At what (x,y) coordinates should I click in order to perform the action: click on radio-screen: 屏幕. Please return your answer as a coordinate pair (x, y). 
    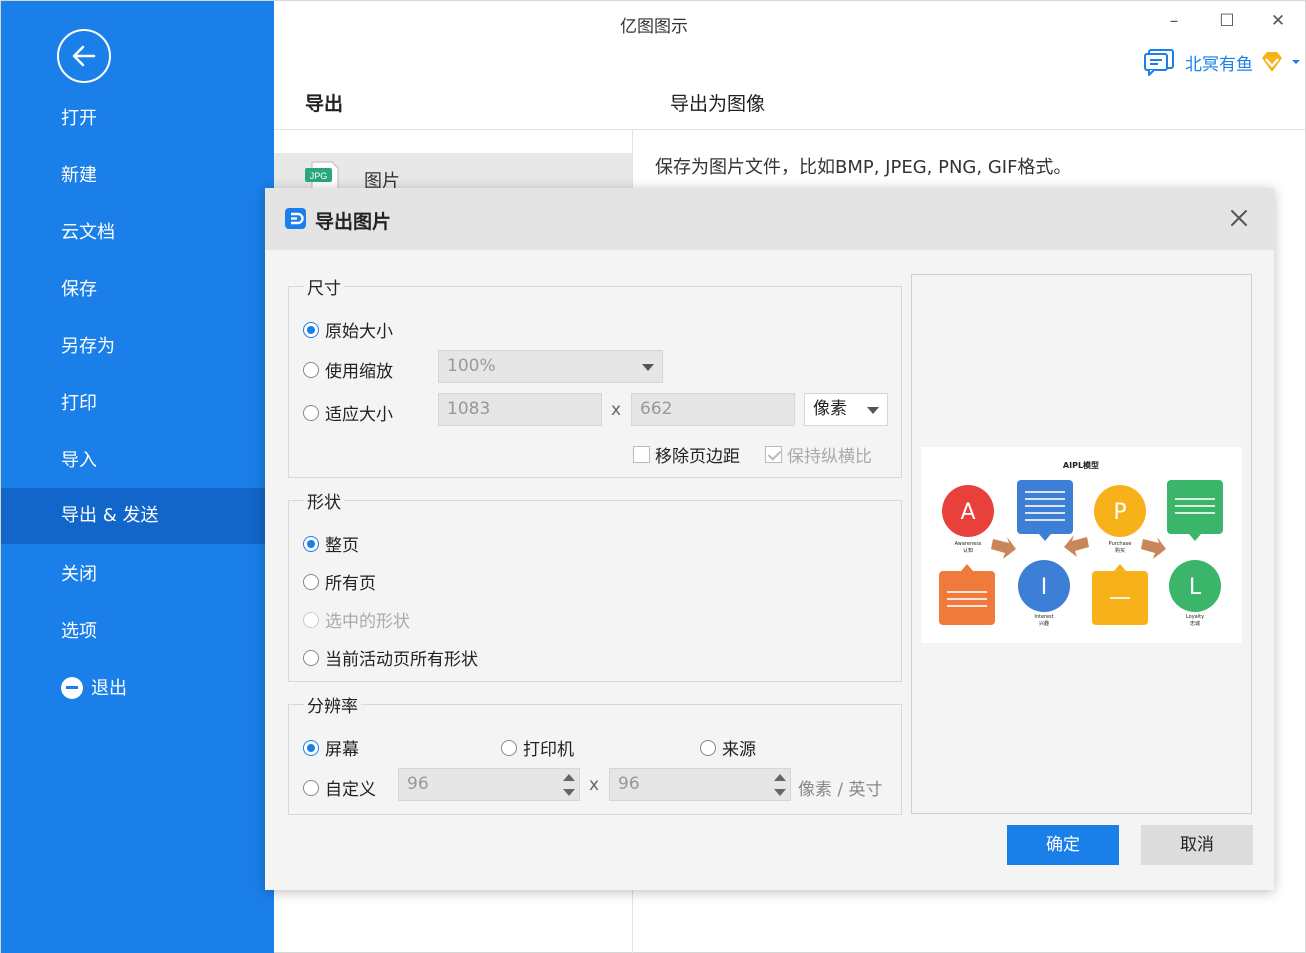
    Looking at the image, I should click on (331, 747).